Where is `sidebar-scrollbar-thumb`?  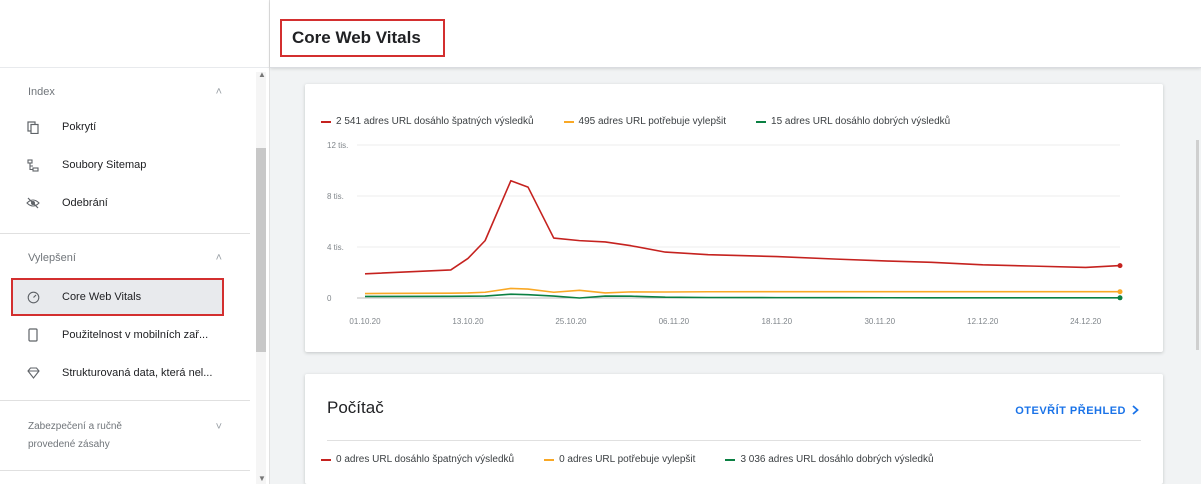 sidebar-scrollbar-thumb is located at coordinates (261, 250).